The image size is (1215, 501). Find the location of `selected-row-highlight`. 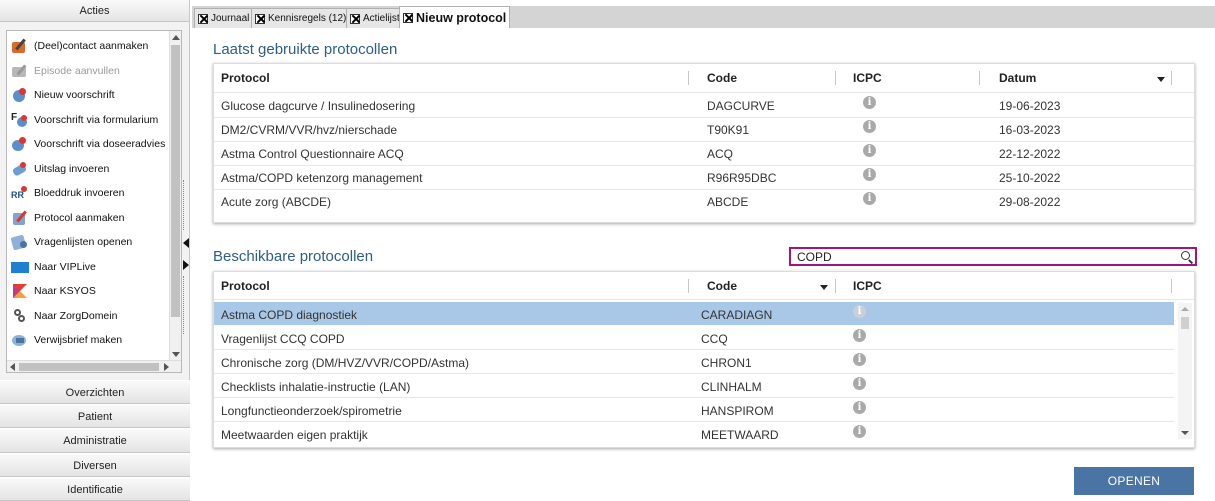

selected-row-highlight is located at coordinates (694, 313).